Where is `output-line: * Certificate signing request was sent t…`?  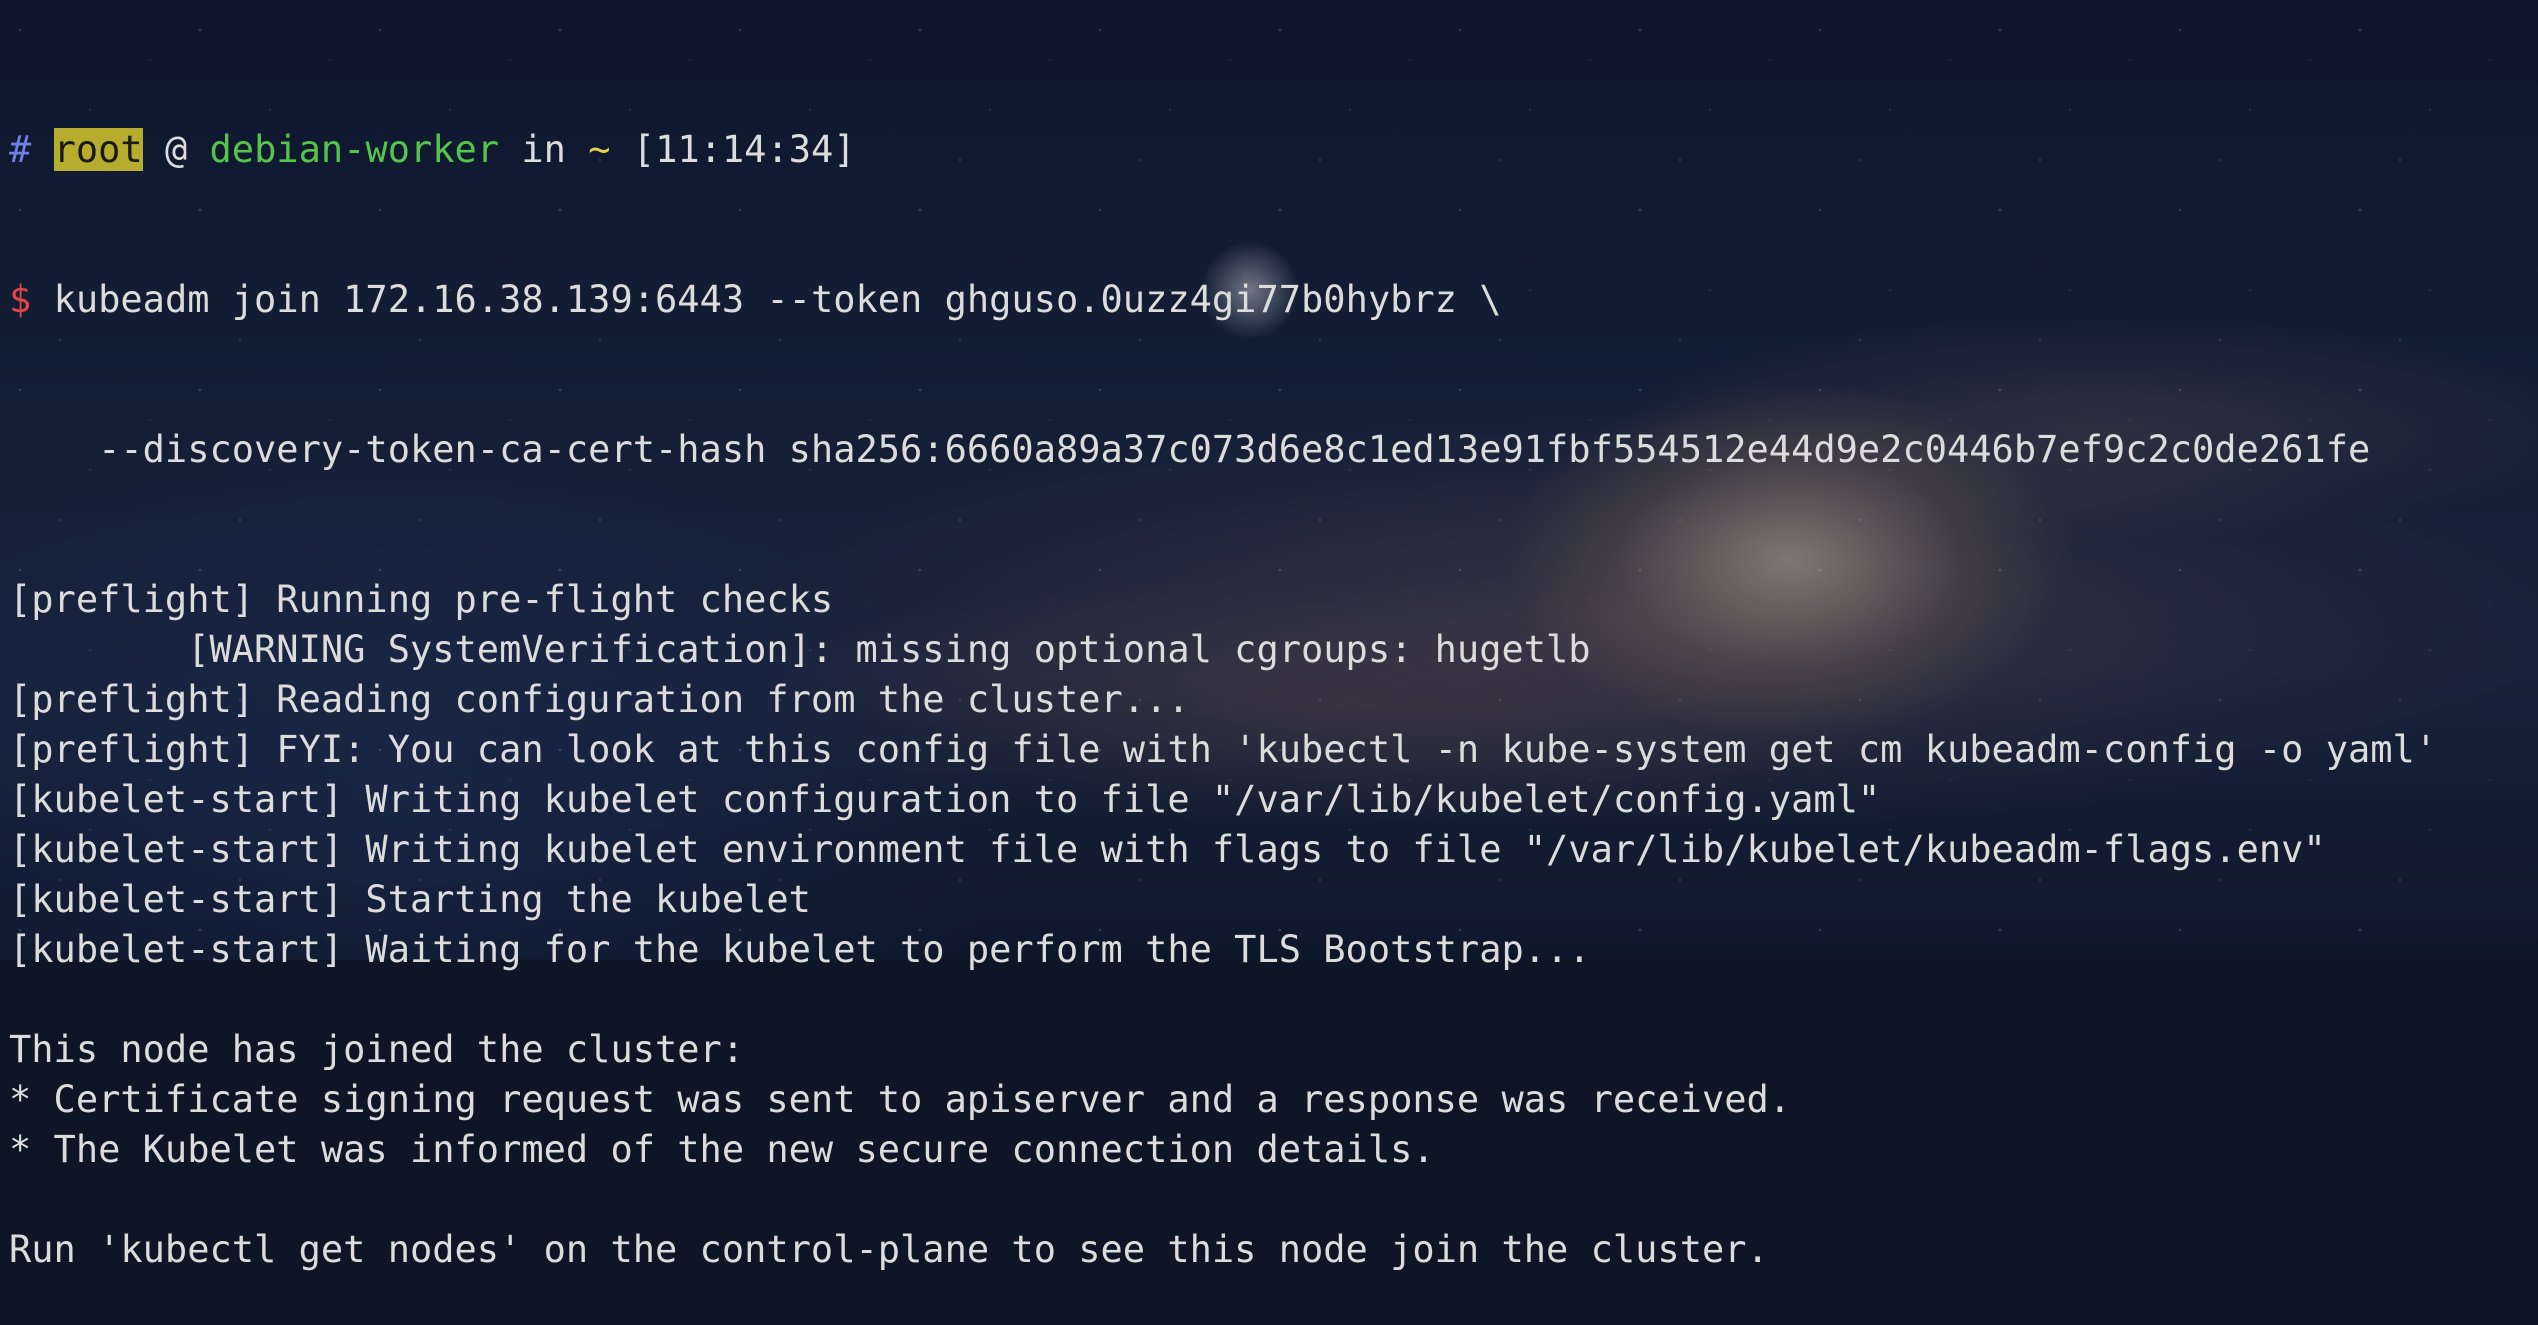
output-line: * Certificate signing request was sent t… is located at coordinates (900, 1099).